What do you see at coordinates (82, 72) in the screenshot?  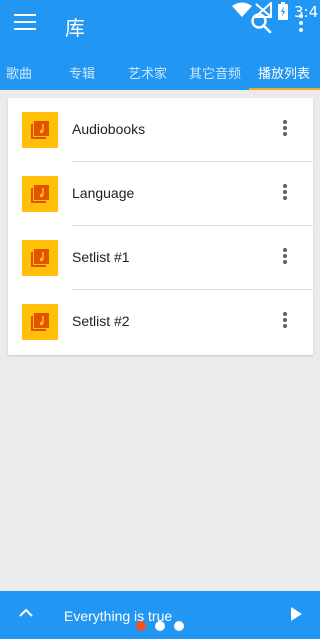 I see `tab-albums: 专辑` at bounding box center [82, 72].